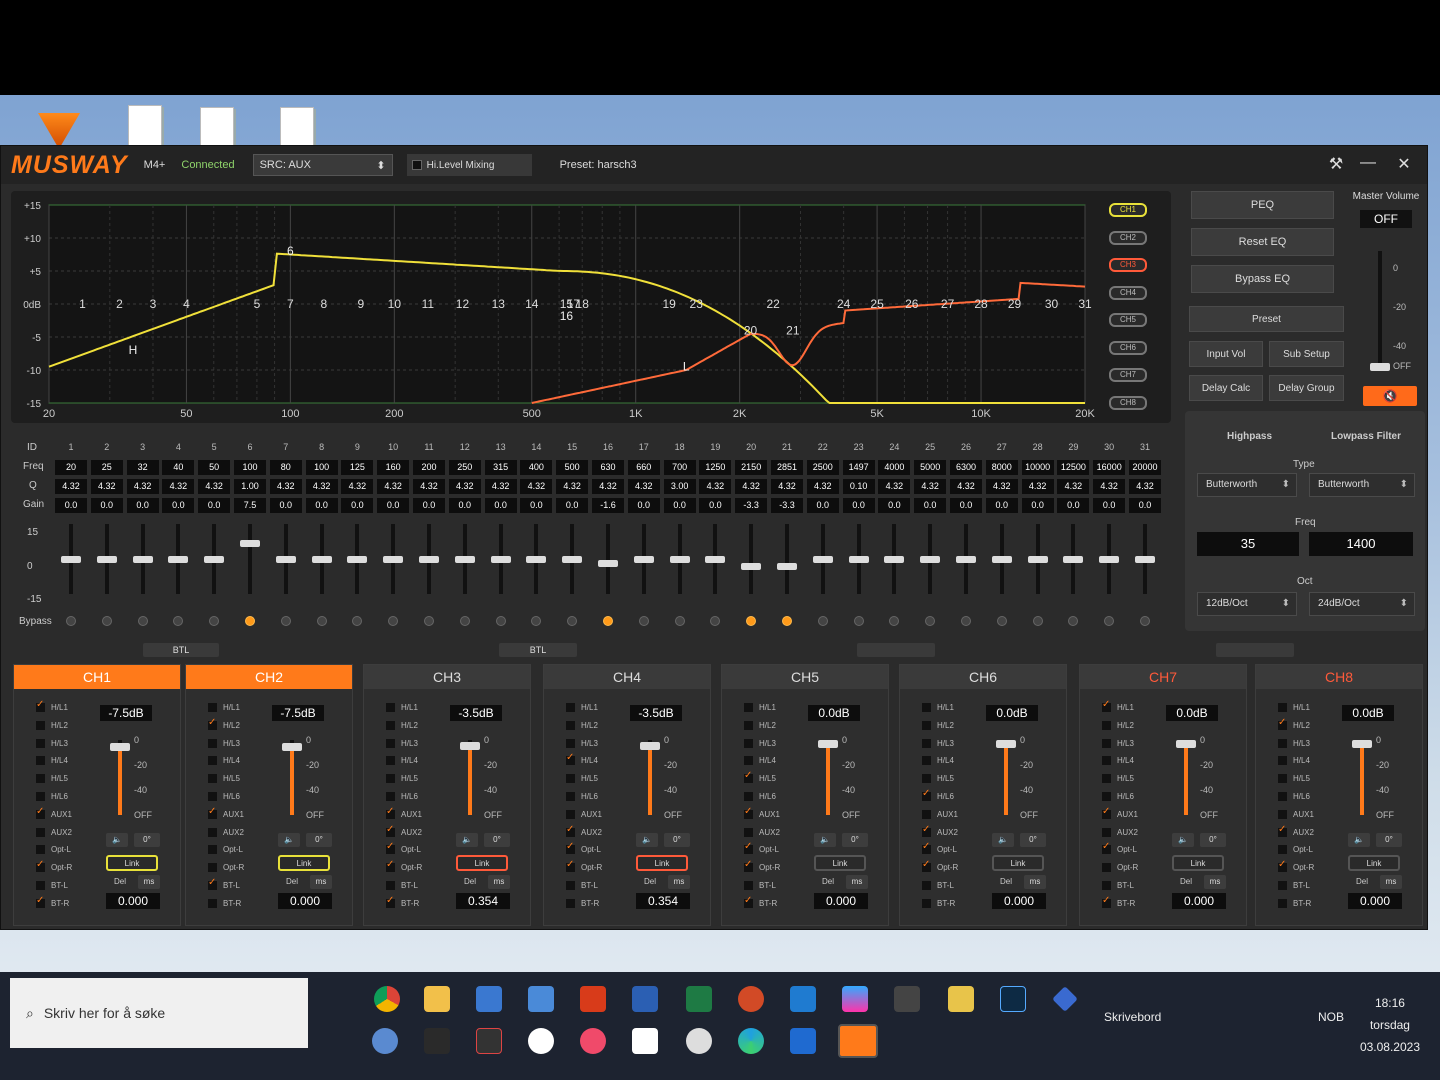  What do you see at coordinates (1128, 402) in the screenshot?
I see `channel-select-ch8: CH8` at bounding box center [1128, 402].